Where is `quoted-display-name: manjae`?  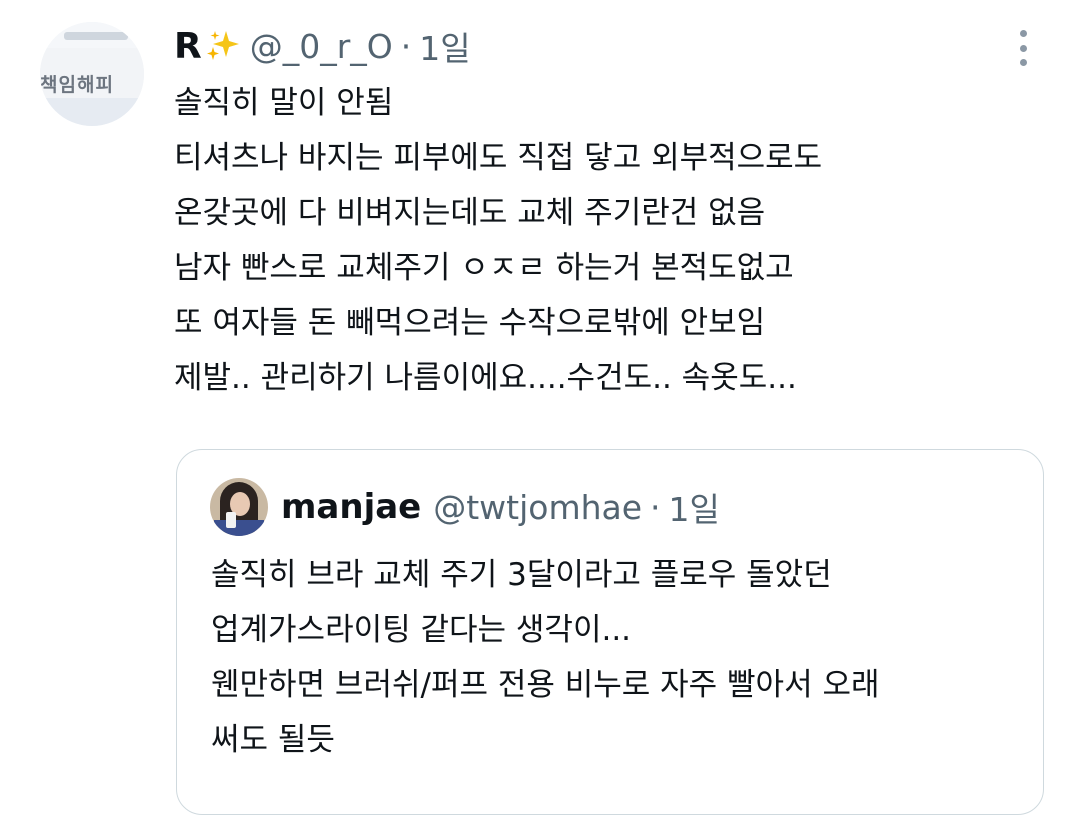 quoted-display-name: manjae is located at coordinates (351, 507).